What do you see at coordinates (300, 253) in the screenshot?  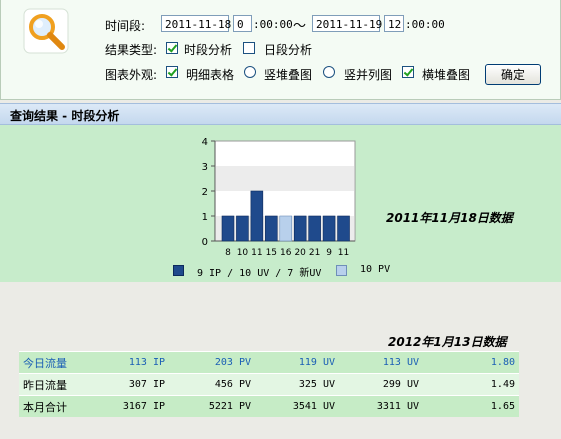 I see `x-tick-label: 20` at bounding box center [300, 253].